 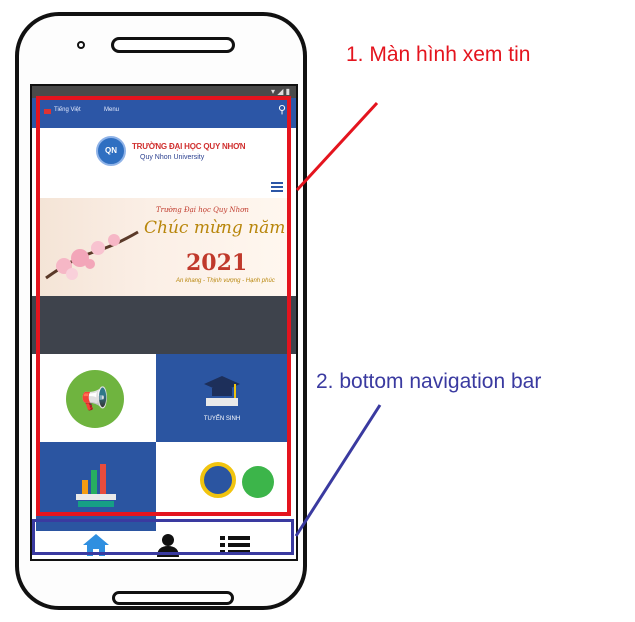 I want to click on nav-highlight-box, so click(x=163, y=537).